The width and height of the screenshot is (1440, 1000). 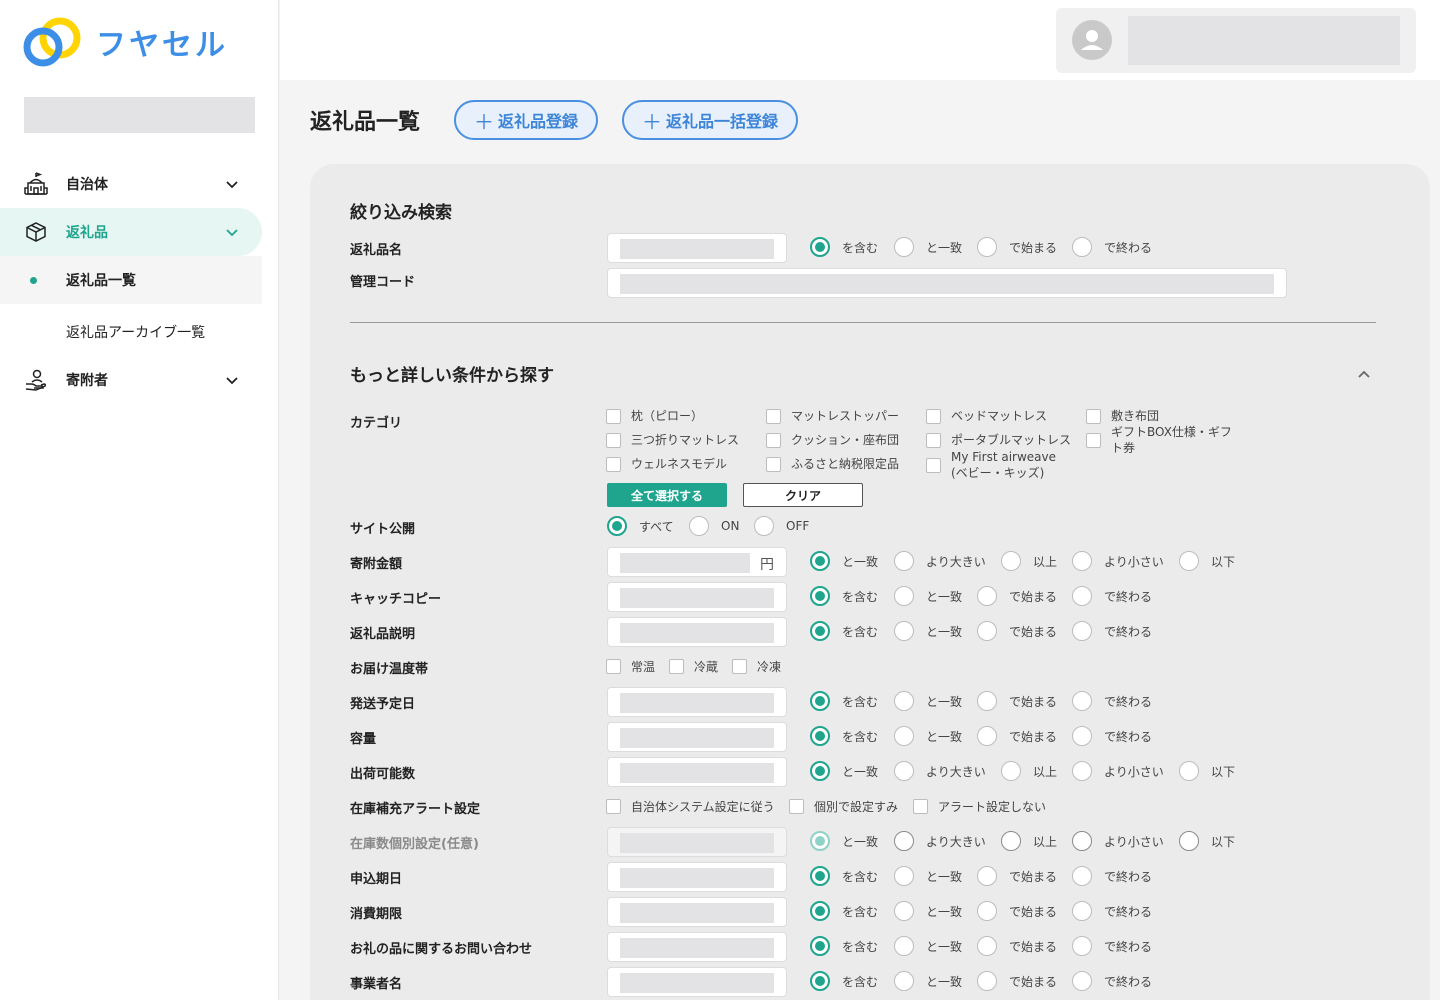 I want to click on category-checkbox: ふるさと納税限定品, so click(x=832, y=464).